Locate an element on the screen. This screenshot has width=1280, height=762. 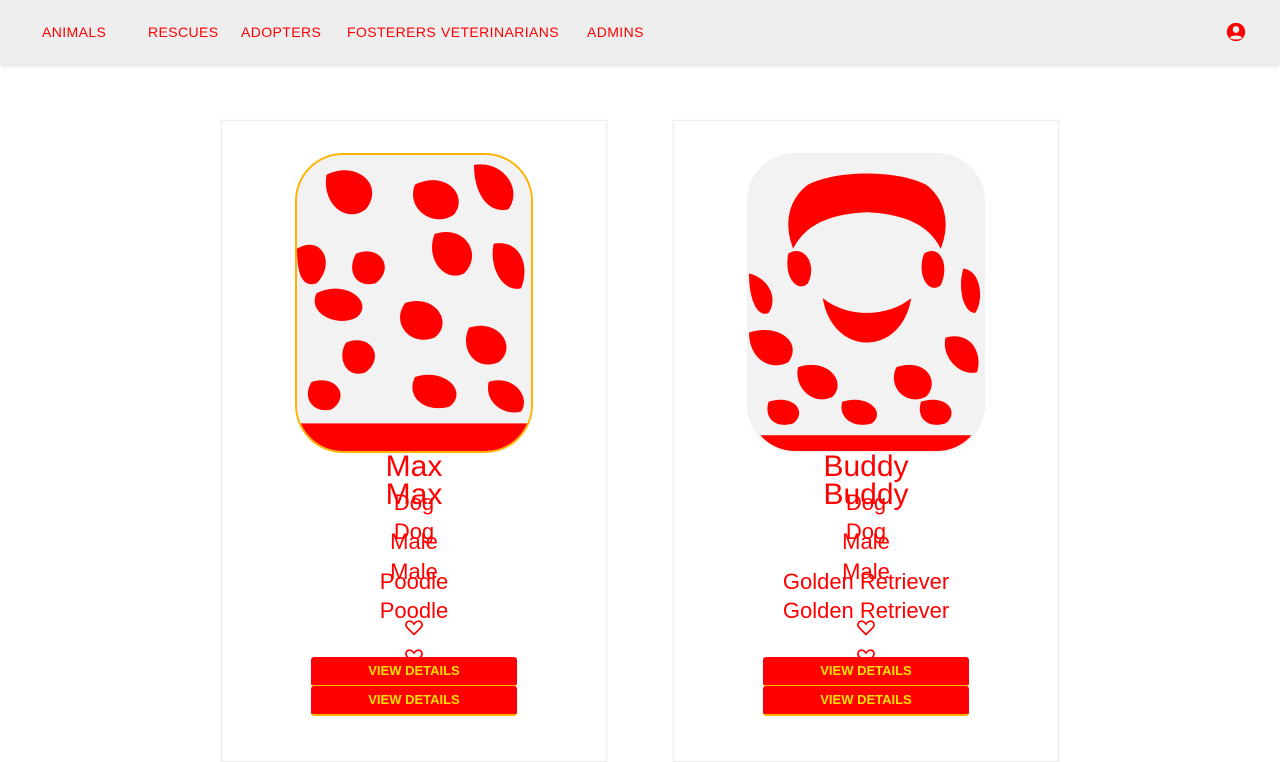
animal-breed: Golden Retriever is located at coordinates (866, 581).